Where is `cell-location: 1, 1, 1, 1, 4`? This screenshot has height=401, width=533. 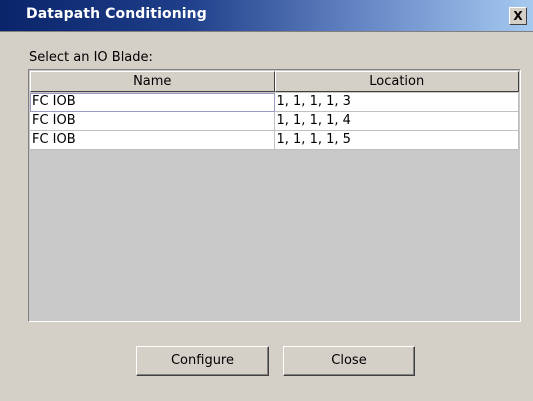
cell-location: 1, 1, 1, 1, 4 is located at coordinates (396, 121).